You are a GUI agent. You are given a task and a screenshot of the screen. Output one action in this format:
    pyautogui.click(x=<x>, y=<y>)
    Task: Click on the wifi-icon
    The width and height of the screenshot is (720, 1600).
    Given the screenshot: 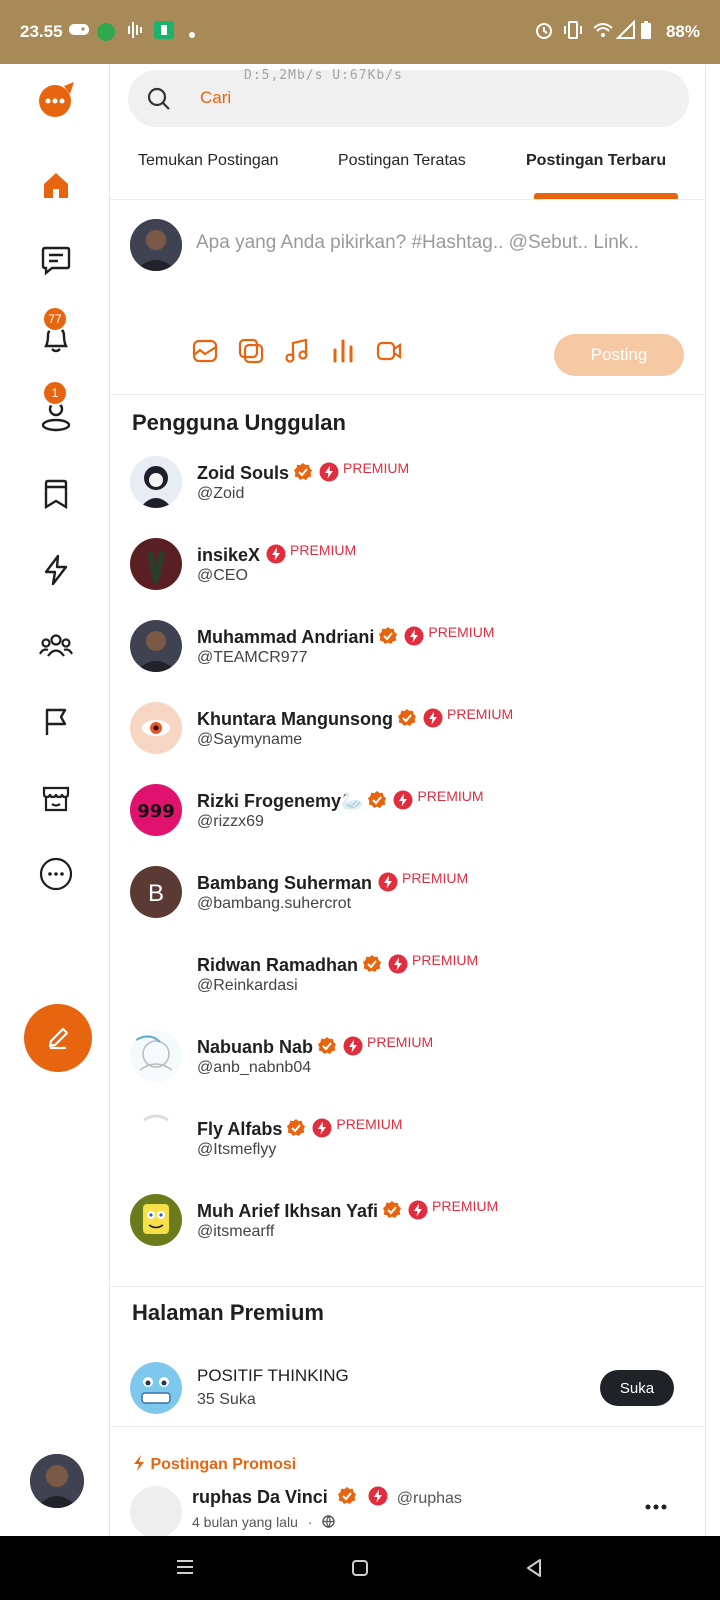 What is the action you would take?
    pyautogui.click(x=603, y=32)
    